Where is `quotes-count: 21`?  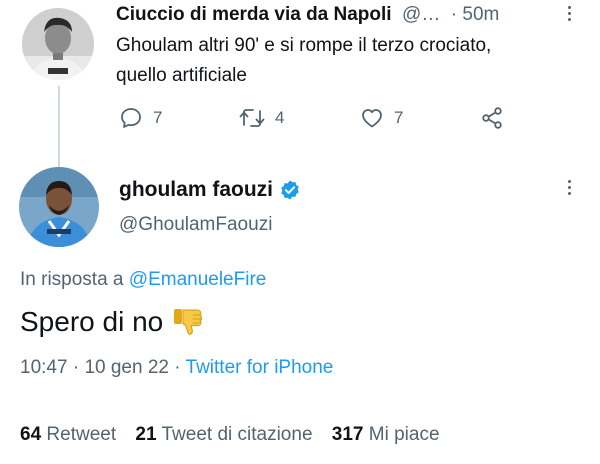
quotes-count: 21 is located at coordinates (146, 434).